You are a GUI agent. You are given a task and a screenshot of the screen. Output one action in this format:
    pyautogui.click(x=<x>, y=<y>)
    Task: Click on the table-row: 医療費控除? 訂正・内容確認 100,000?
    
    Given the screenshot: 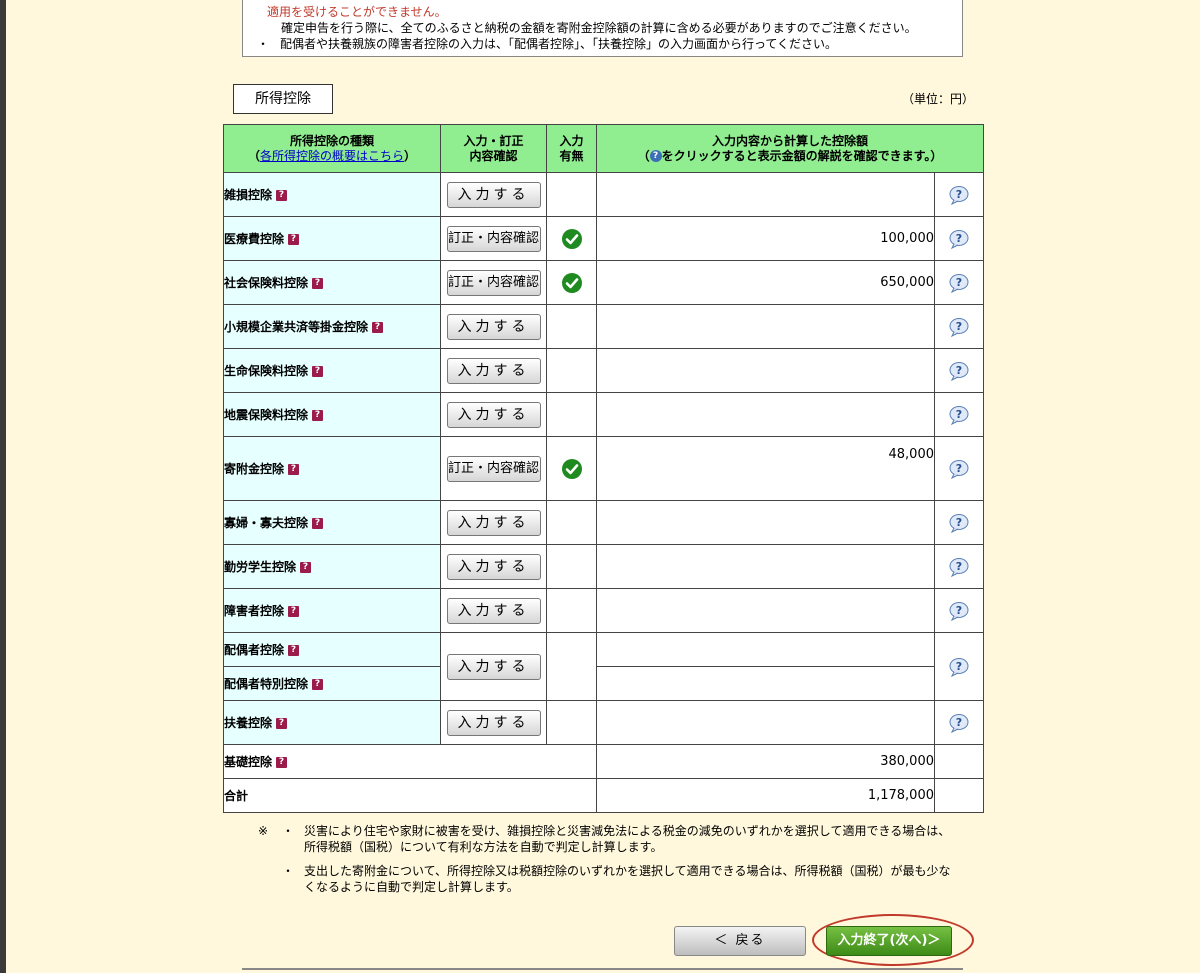 What is the action you would take?
    pyautogui.click(x=604, y=238)
    